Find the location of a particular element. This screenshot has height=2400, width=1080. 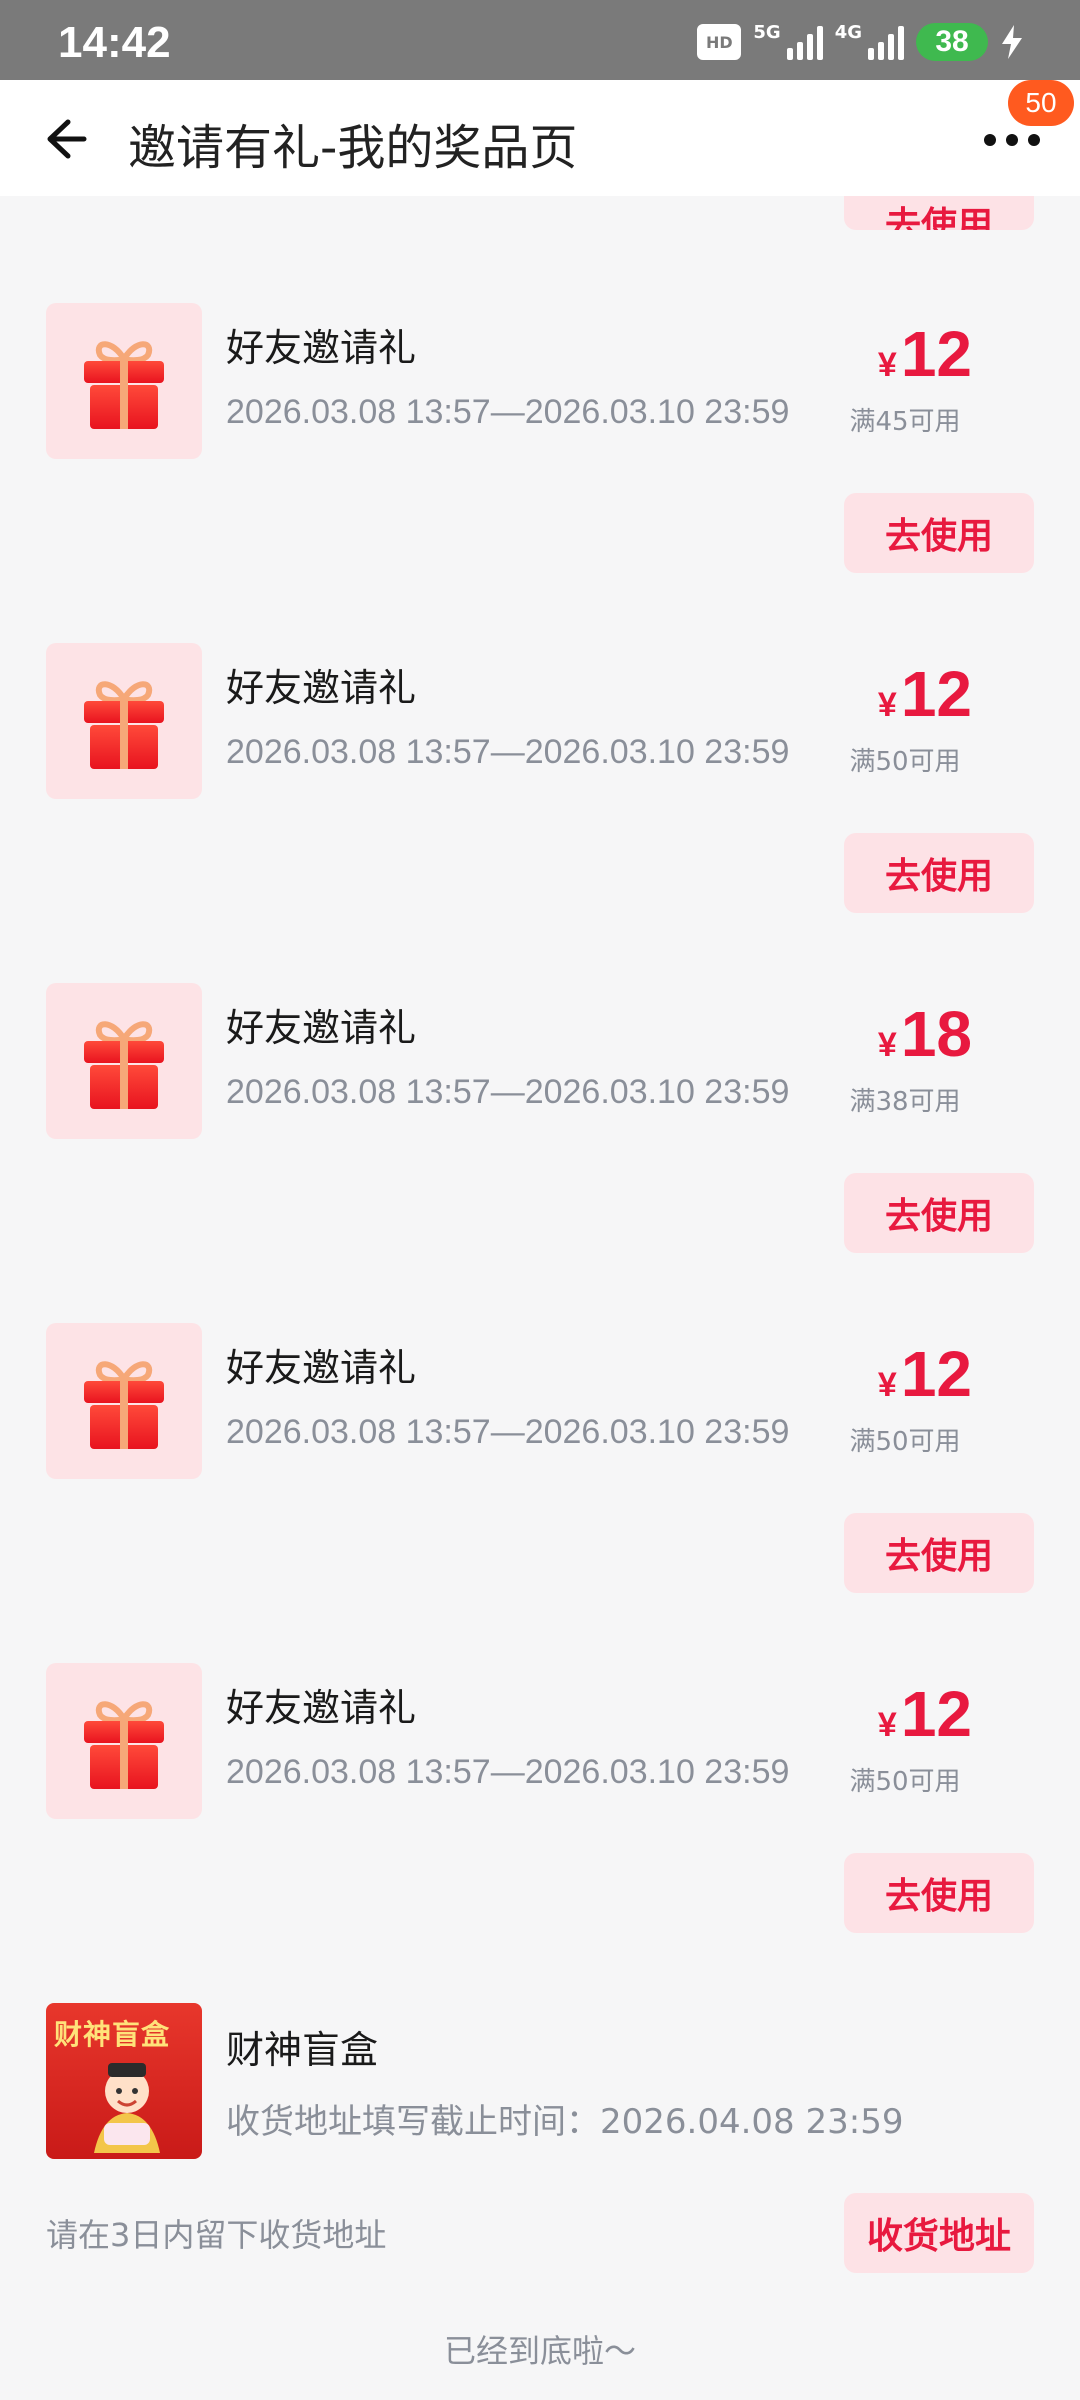

signal-4g-icon: 4G is located at coordinates (869, 42).